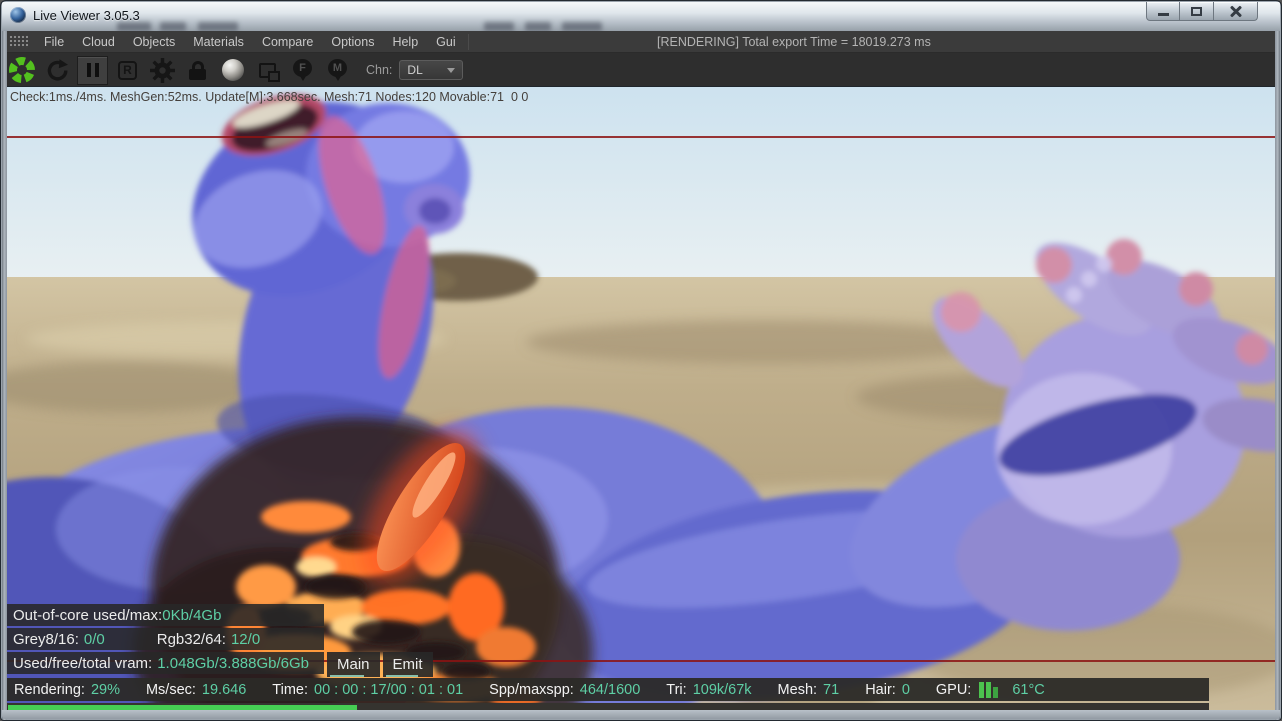 The height and width of the screenshot is (721, 1282). I want to click on lock-resolution-button, so click(197, 70).